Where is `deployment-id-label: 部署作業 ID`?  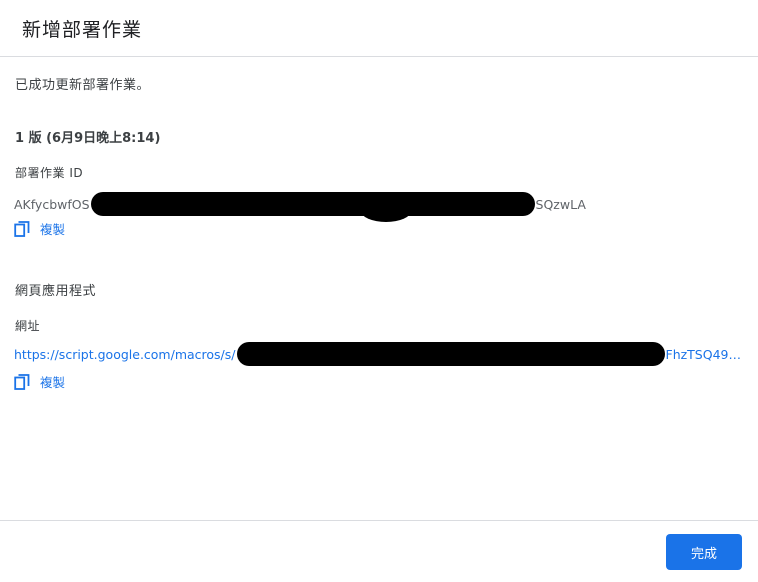
deployment-id-label: 部署作業 ID is located at coordinates (49, 173).